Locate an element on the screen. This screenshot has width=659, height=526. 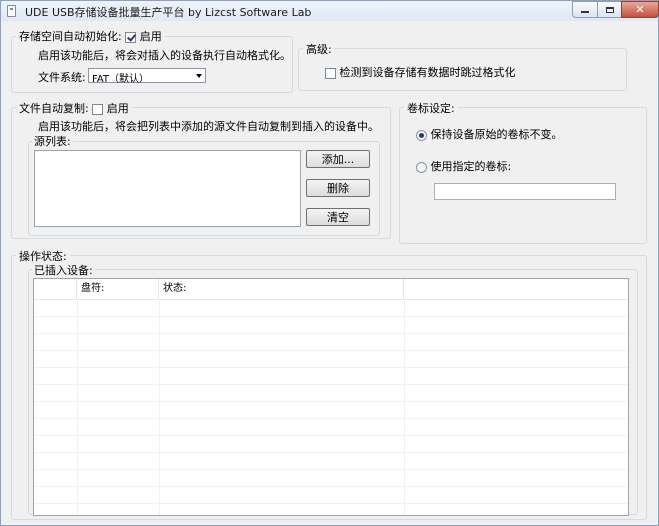
close-icon: ✕ is located at coordinates (640, 9).